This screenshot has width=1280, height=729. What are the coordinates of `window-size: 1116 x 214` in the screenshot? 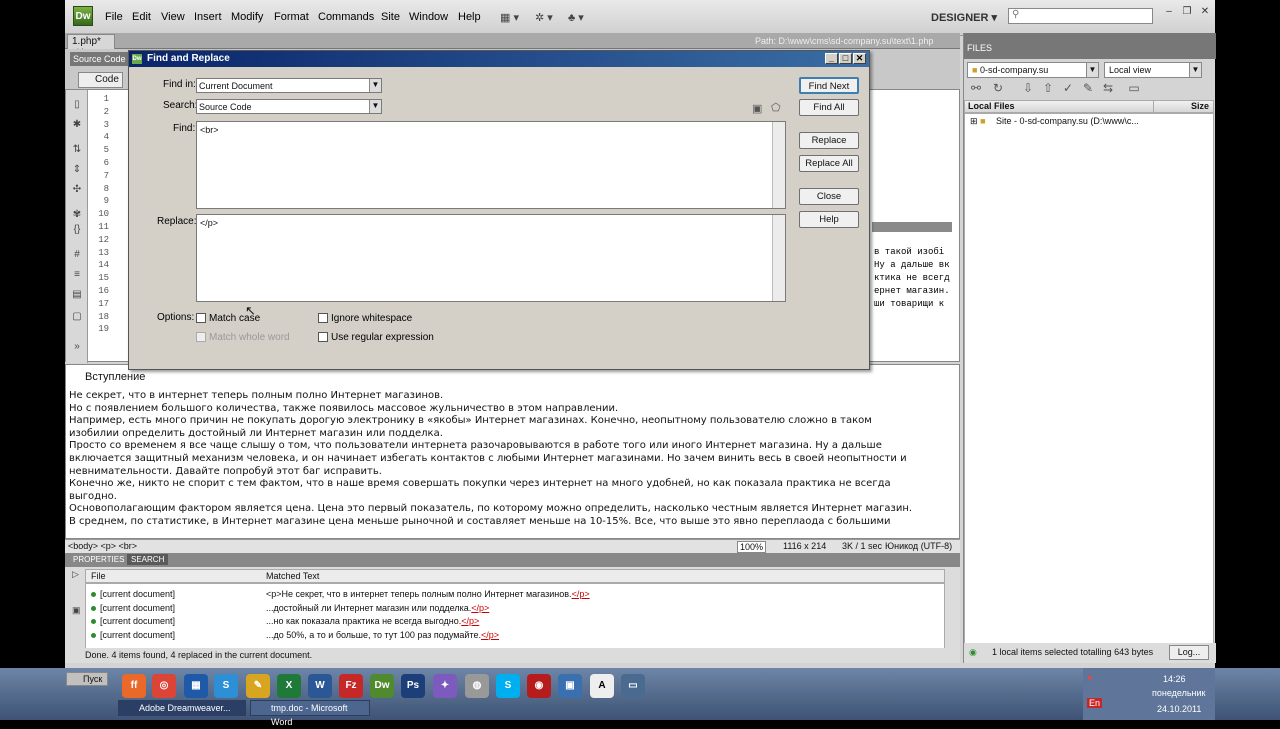 It's located at (804, 546).